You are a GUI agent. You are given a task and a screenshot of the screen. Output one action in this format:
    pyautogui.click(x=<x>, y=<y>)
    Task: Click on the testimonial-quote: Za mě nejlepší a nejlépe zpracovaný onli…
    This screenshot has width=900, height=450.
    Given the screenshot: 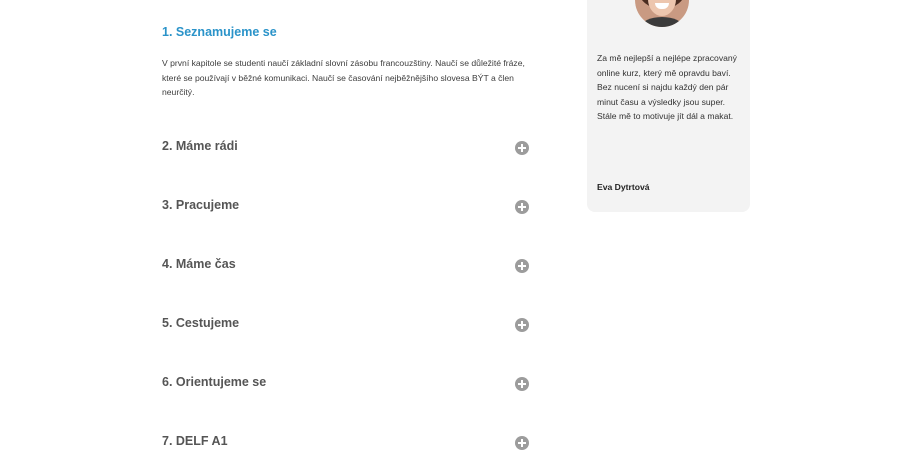 What is the action you would take?
    pyautogui.click(x=667, y=87)
    